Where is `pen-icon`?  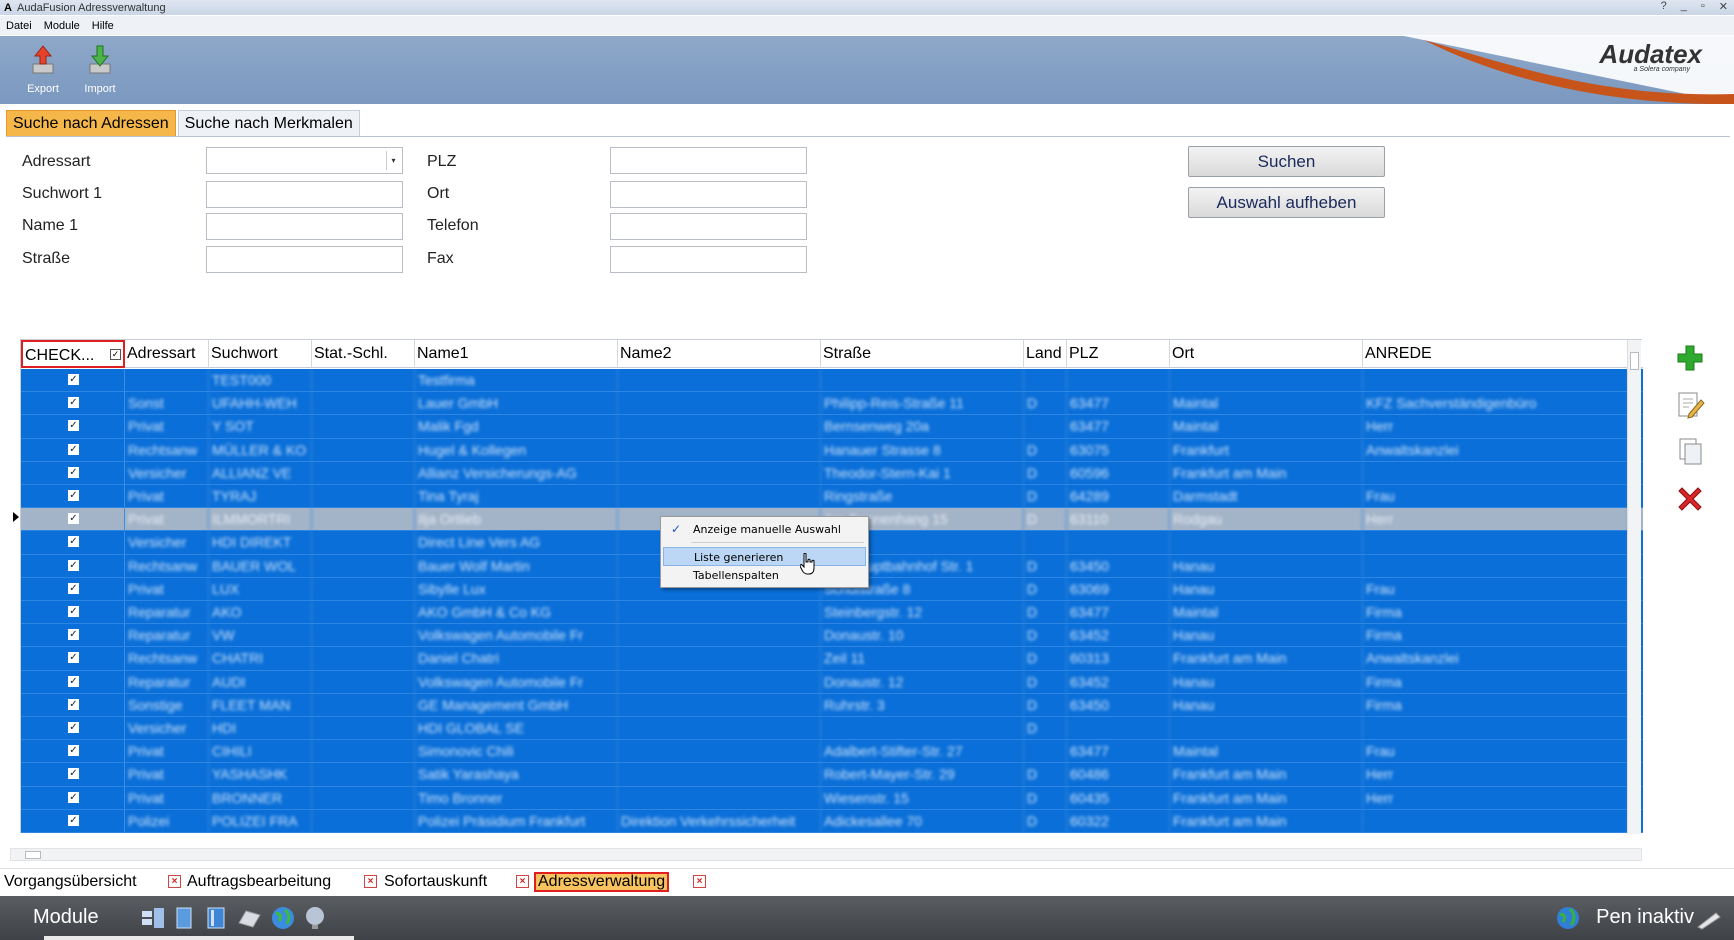
pen-icon is located at coordinates (1709, 920).